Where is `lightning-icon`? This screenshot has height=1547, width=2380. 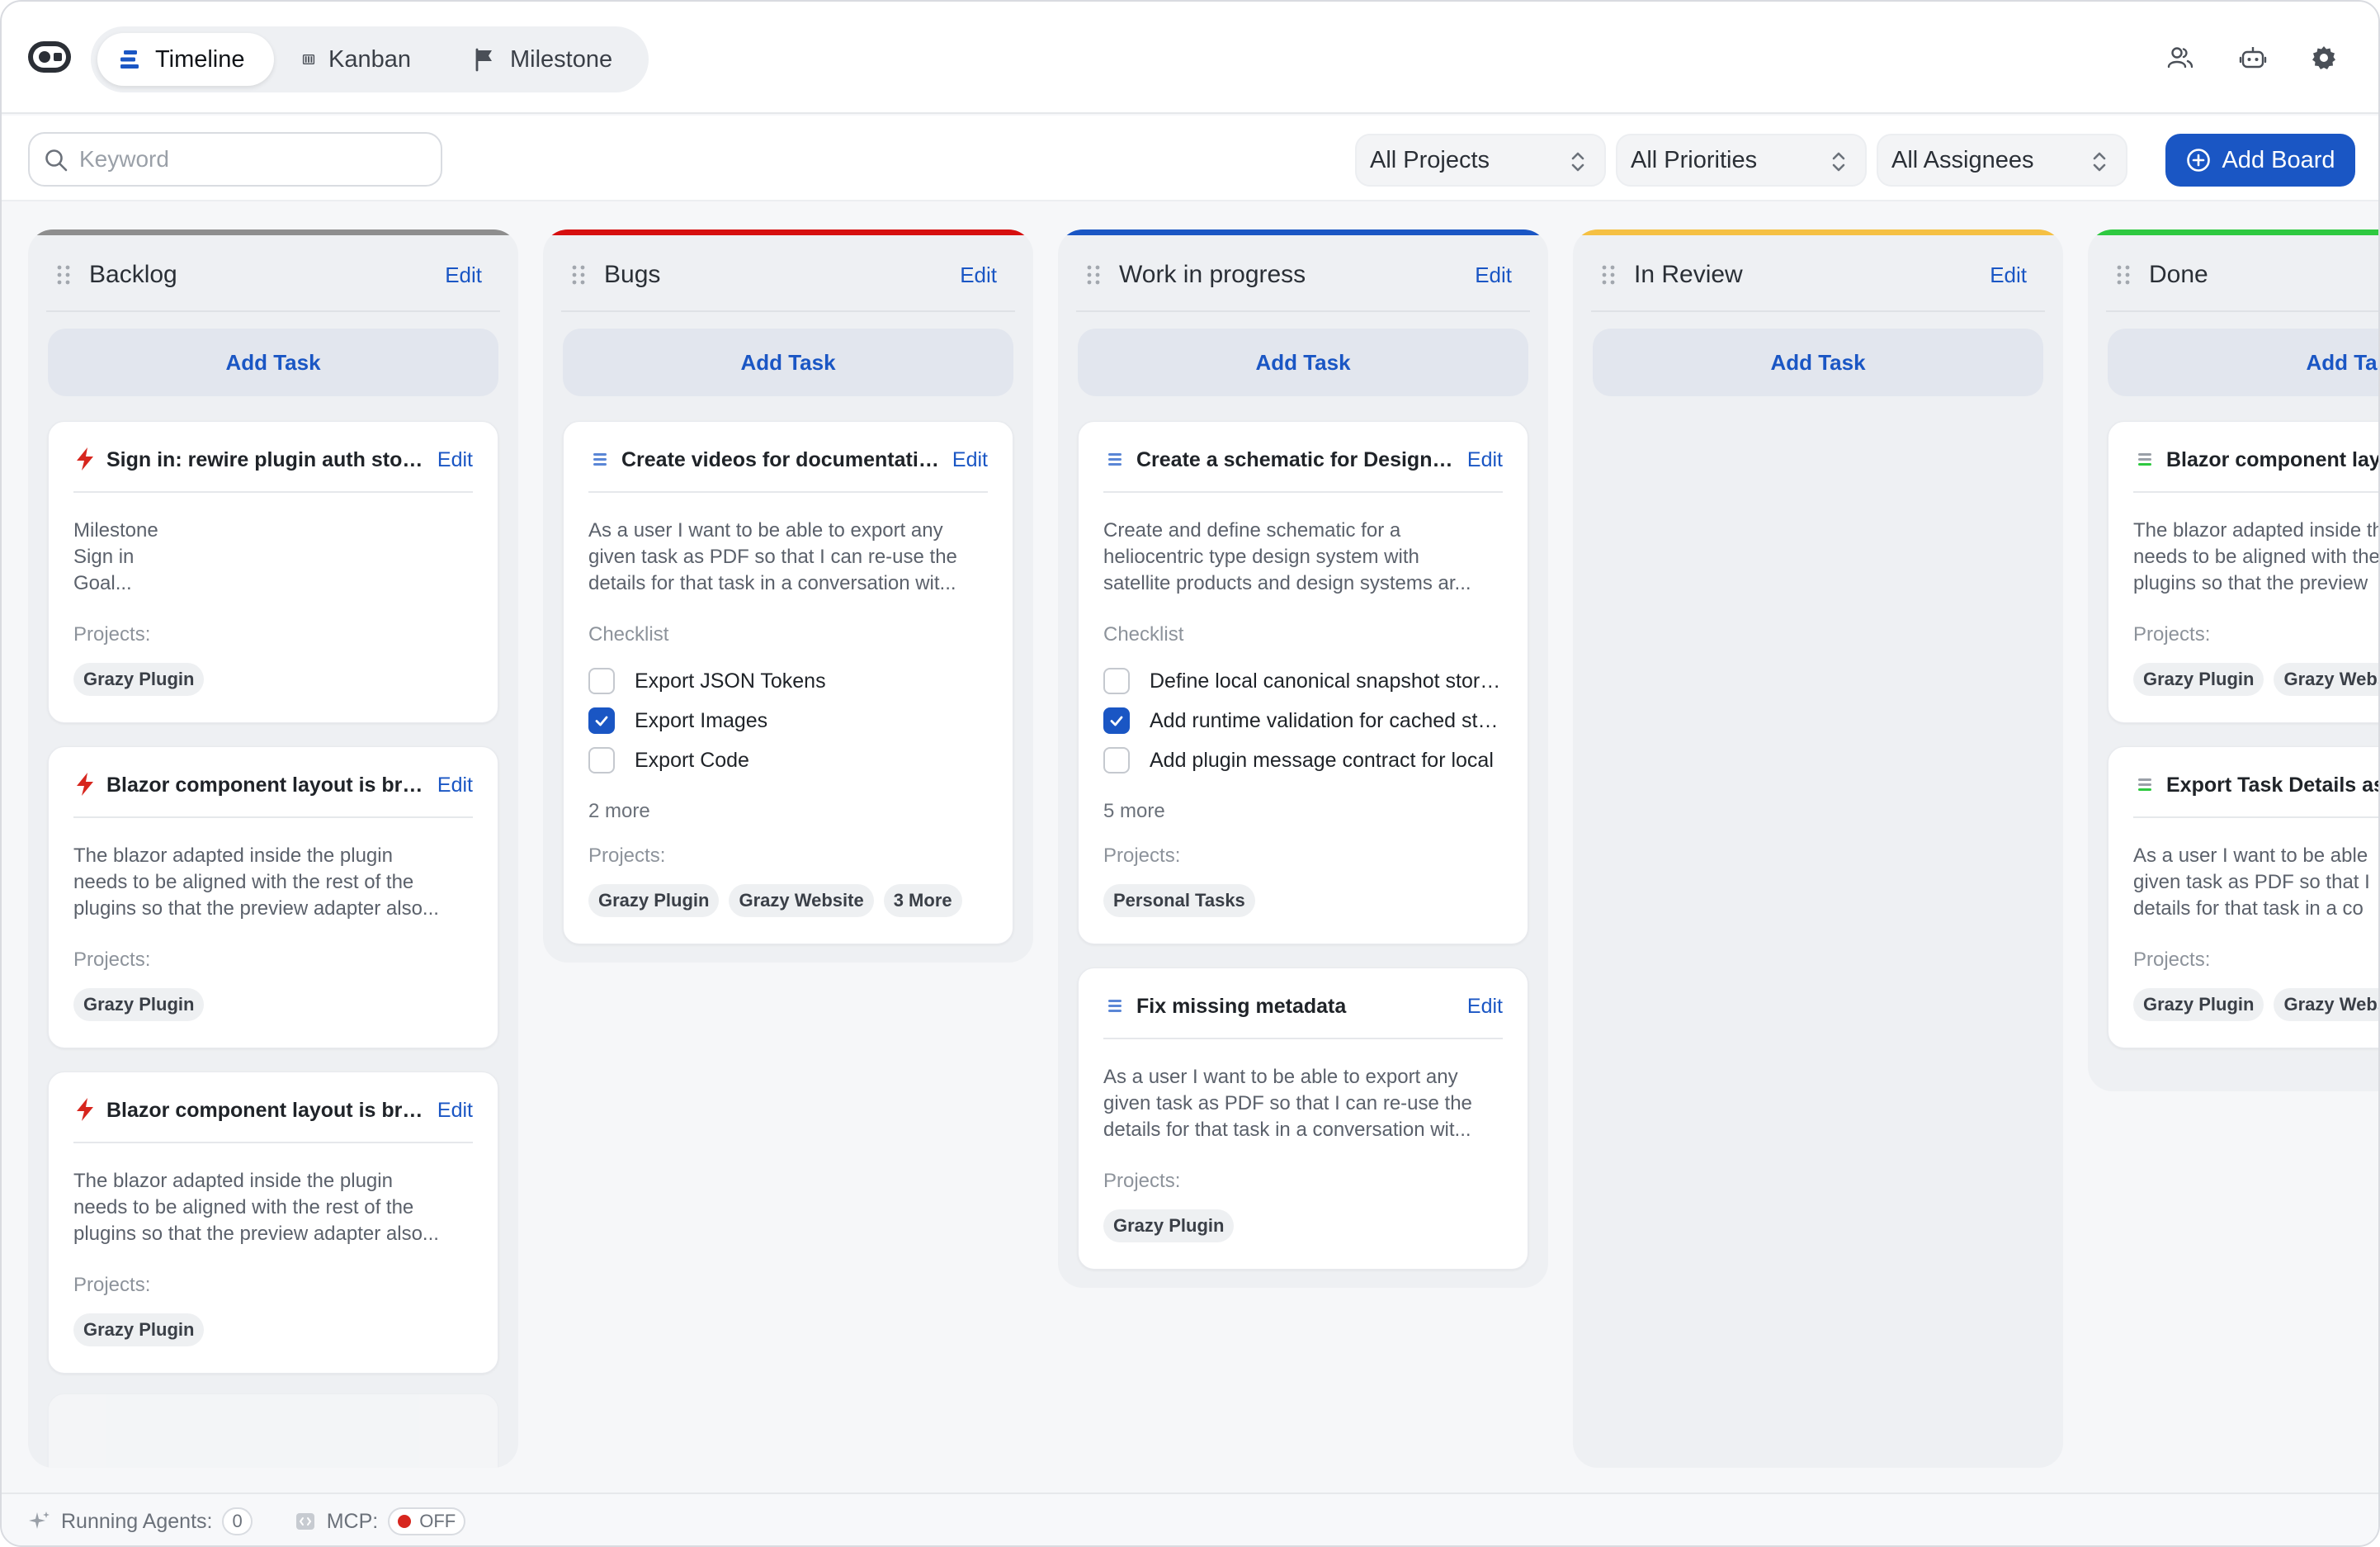 lightning-icon is located at coordinates (85, 784).